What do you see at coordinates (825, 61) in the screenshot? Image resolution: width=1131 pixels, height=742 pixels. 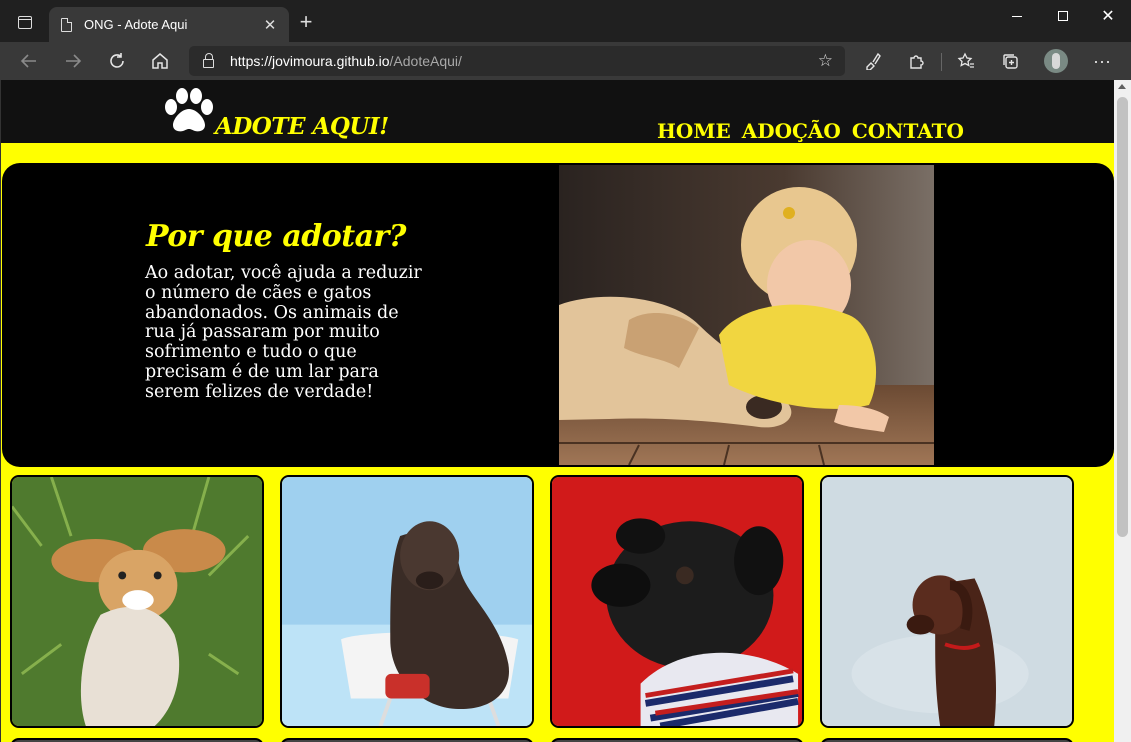 I see `add-favorite-icon: ☆` at bounding box center [825, 61].